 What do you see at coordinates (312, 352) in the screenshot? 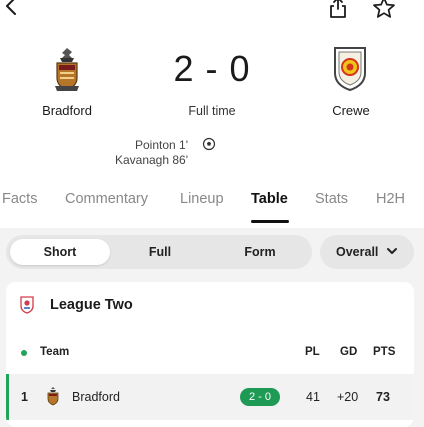
I see `column-header-pl: PL` at bounding box center [312, 352].